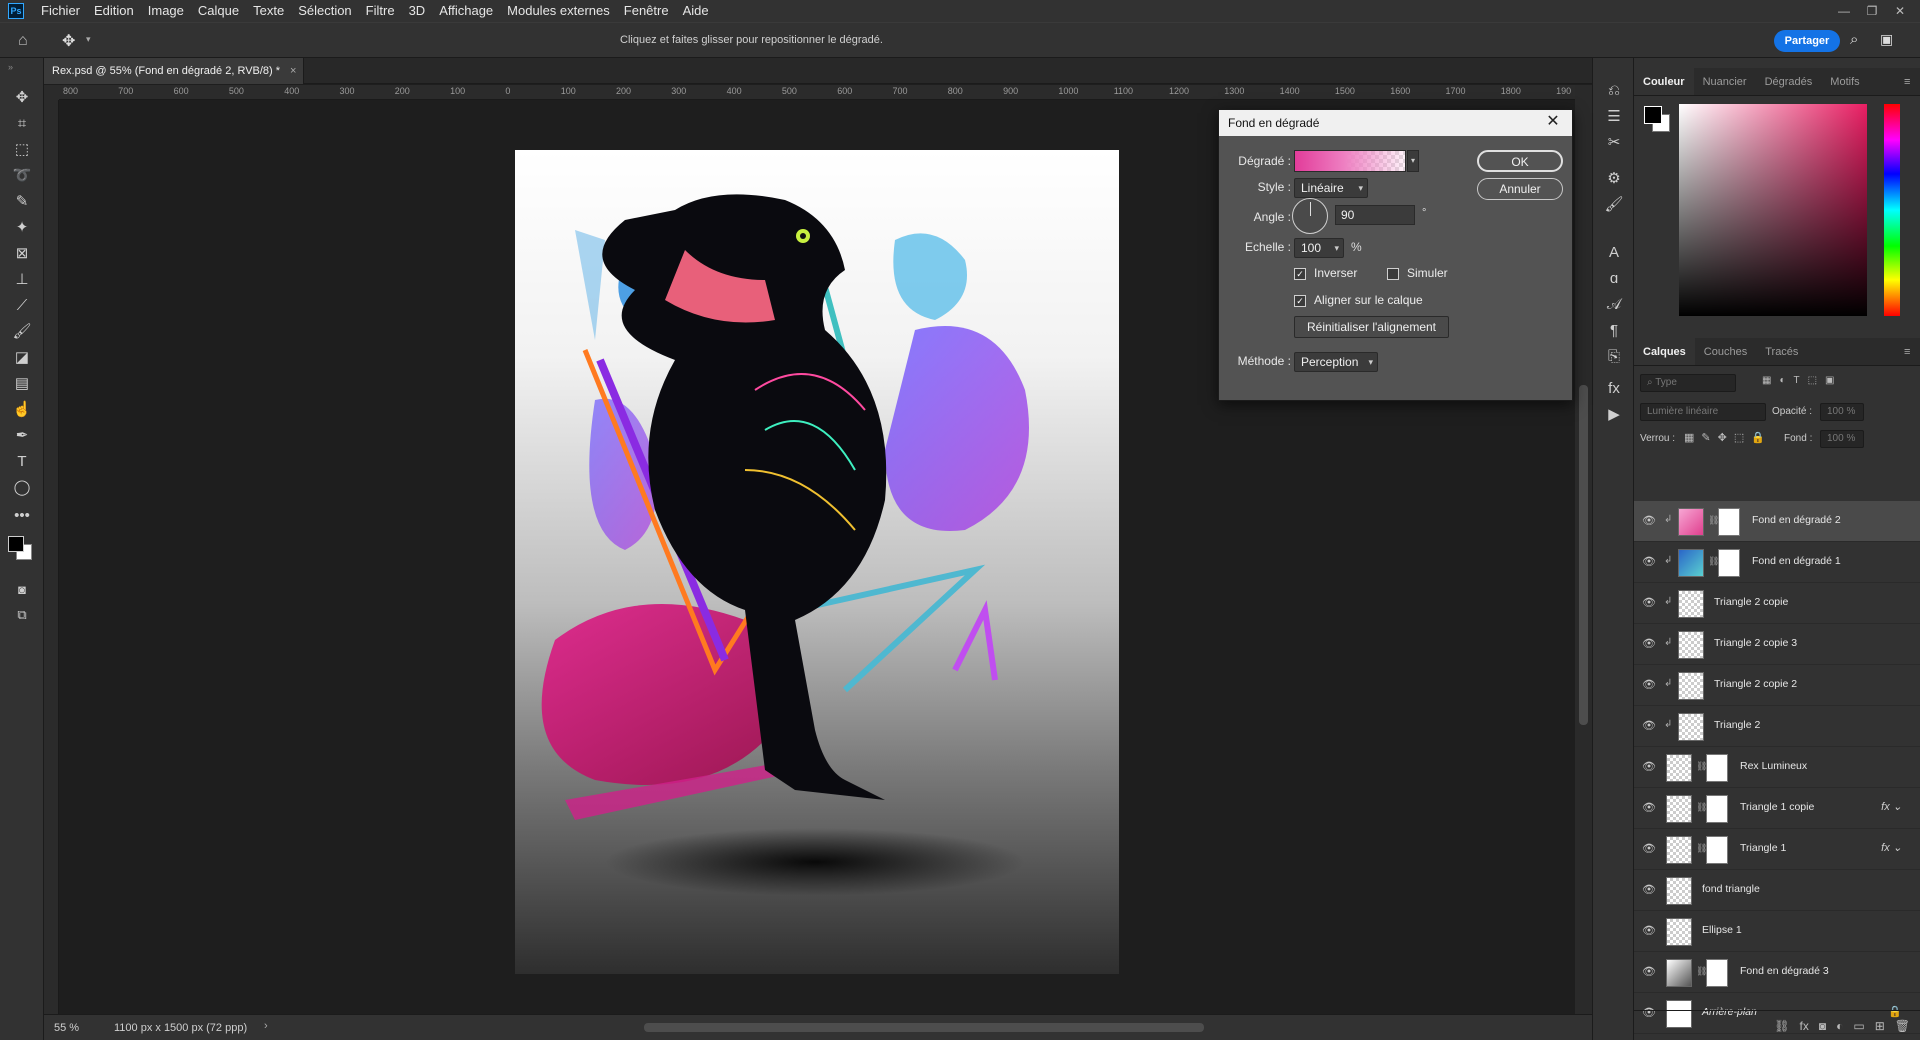 The width and height of the screenshot is (1920, 1040). What do you see at coordinates (1520, 161) in the screenshot?
I see `ok-button: OK` at bounding box center [1520, 161].